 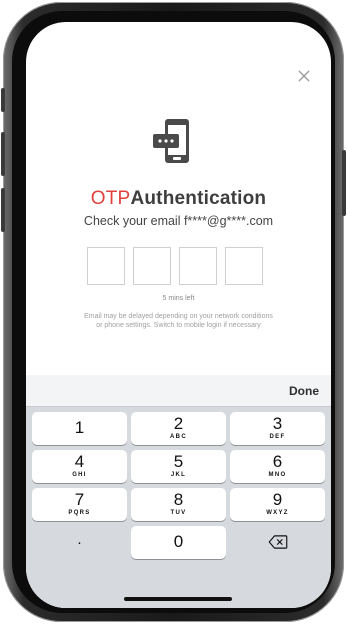 I want to click on title-authentication: Authentication, so click(x=198, y=198).